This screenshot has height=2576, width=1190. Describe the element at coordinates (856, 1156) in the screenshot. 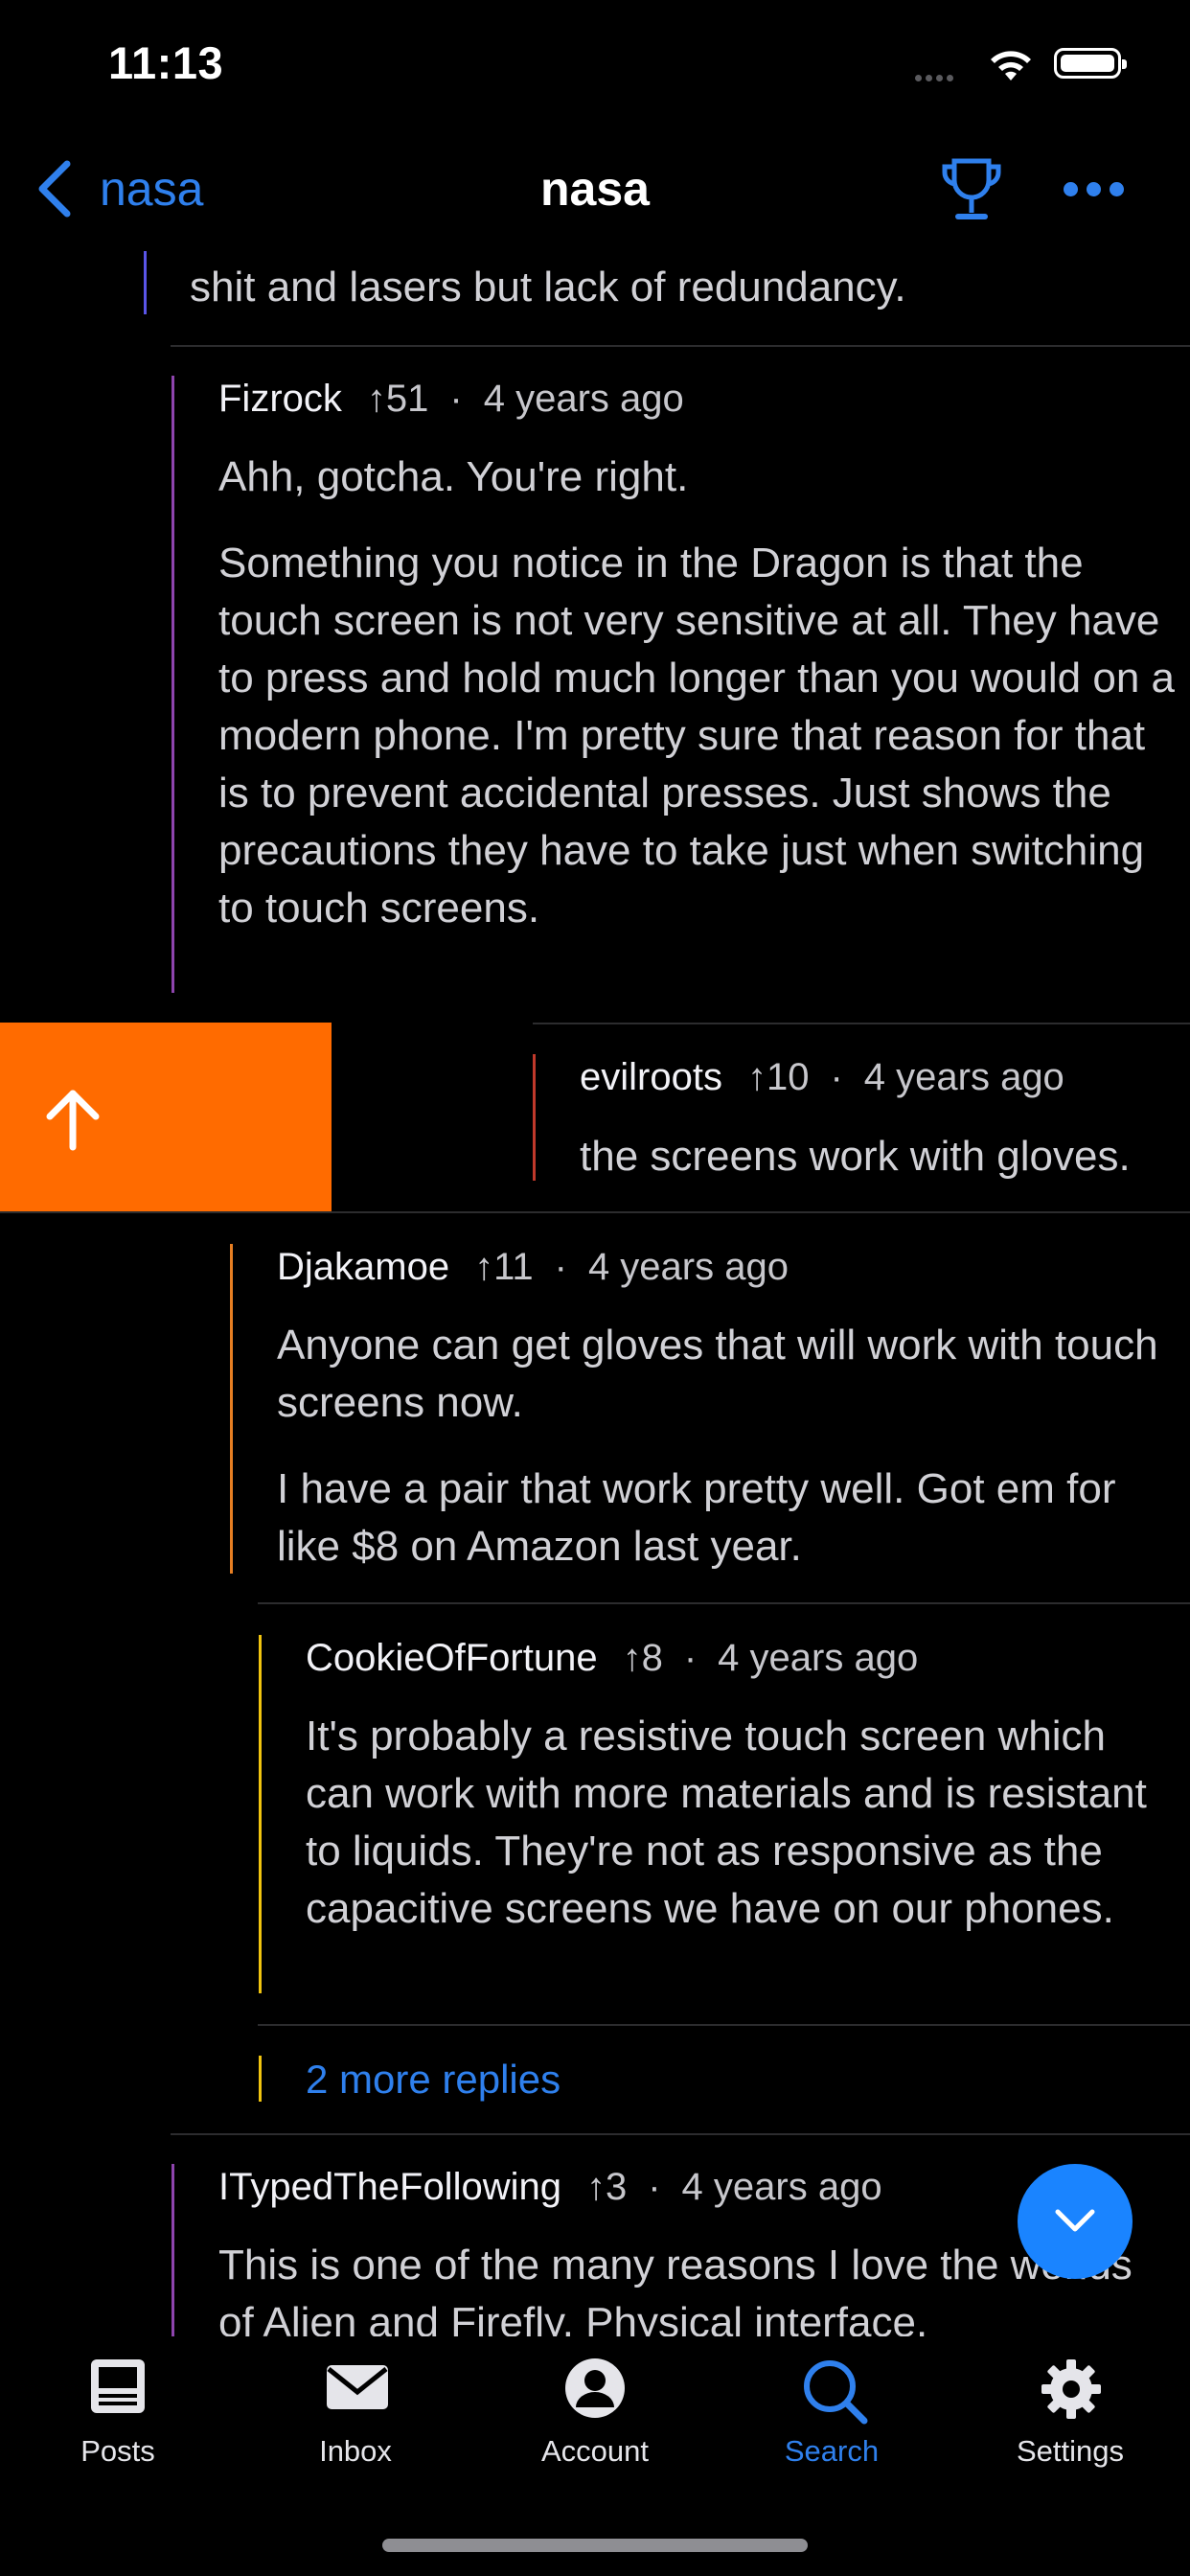

I see `comment-paragraph: the screens work with gloves.` at that location.